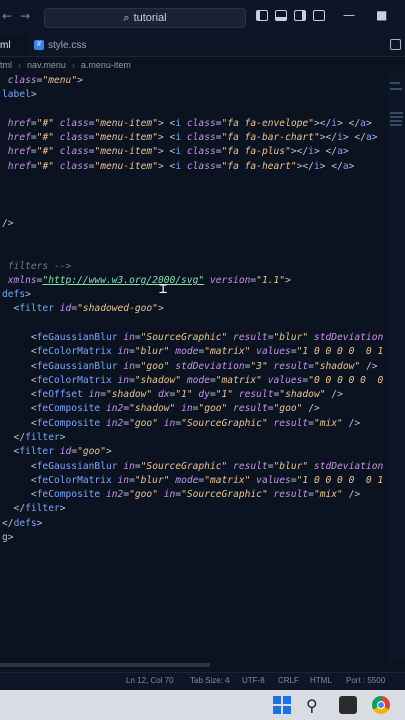 Image resolution: width=405 pixels, height=720 pixels. I want to click on language-mode: HTML, so click(321, 680).